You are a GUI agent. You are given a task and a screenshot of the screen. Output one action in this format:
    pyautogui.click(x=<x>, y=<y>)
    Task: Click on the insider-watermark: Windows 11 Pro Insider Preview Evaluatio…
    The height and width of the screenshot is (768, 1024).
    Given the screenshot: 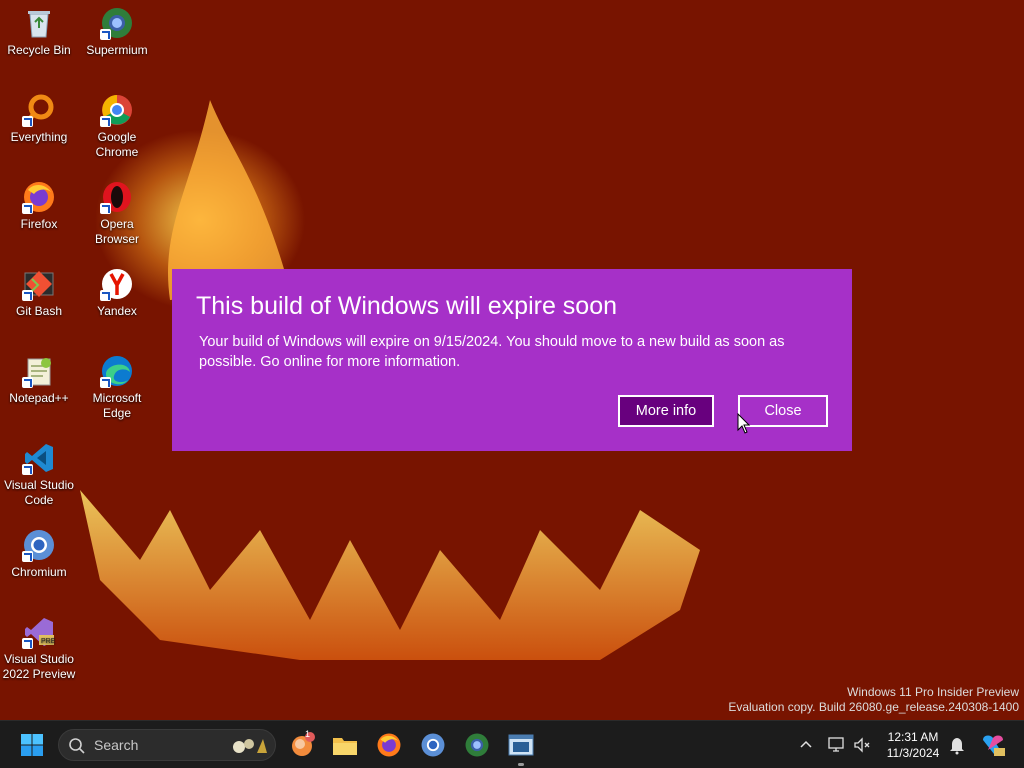 What is the action you would take?
    pyautogui.click(x=873, y=700)
    